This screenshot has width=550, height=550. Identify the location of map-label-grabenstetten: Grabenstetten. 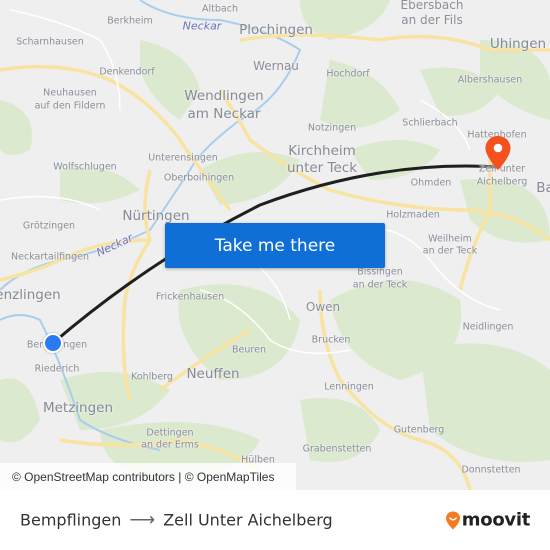
(337, 449).